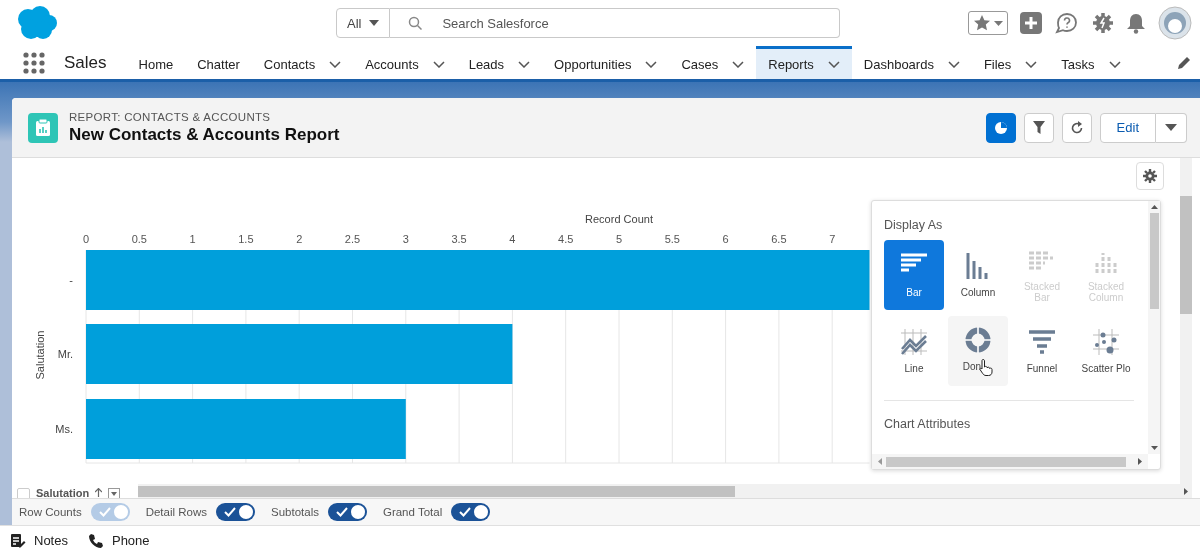 The image size is (1200, 556). What do you see at coordinates (43, 127) in the screenshot?
I see `report-icon` at bounding box center [43, 127].